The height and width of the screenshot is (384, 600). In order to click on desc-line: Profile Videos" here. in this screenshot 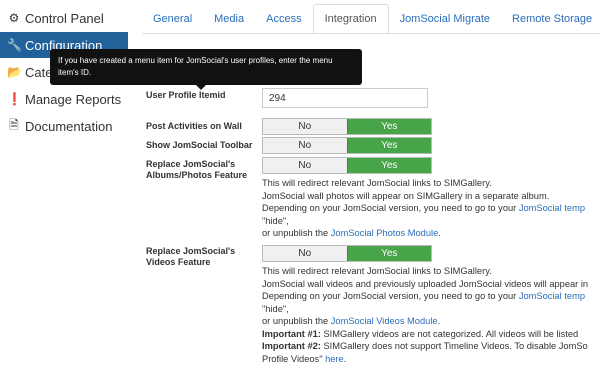, I will do `click(304, 358)`.